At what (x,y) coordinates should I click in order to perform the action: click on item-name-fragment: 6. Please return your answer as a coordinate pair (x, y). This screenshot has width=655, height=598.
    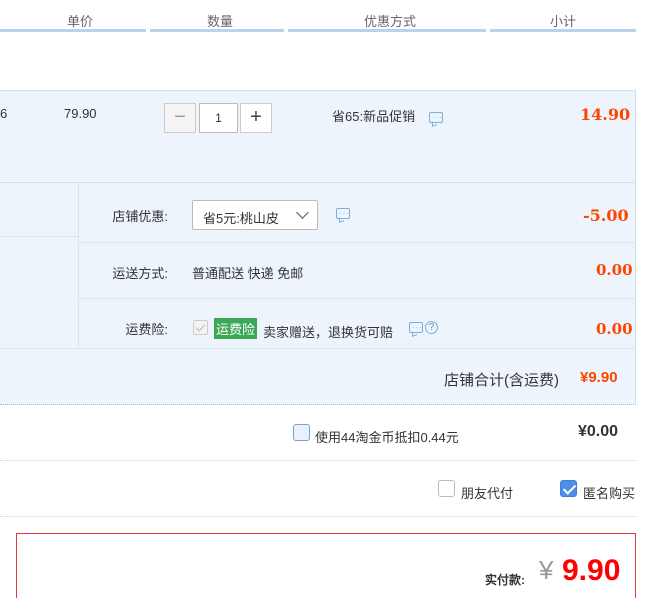
    Looking at the image, I should click on (4, 113).